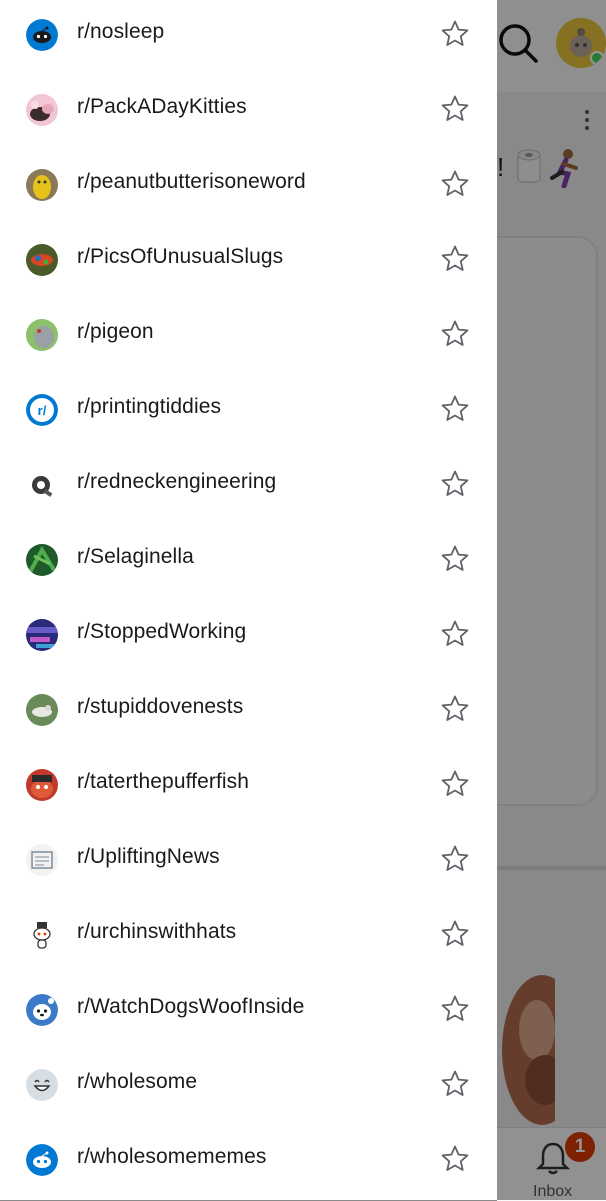 The height and width of the screenshot is (1201, 606). What do you see at coordinates (248, 637) in the screenshot?
I see `community-row-stoppedworking: r/StoppedWorking` at bounding box center [248, 637].